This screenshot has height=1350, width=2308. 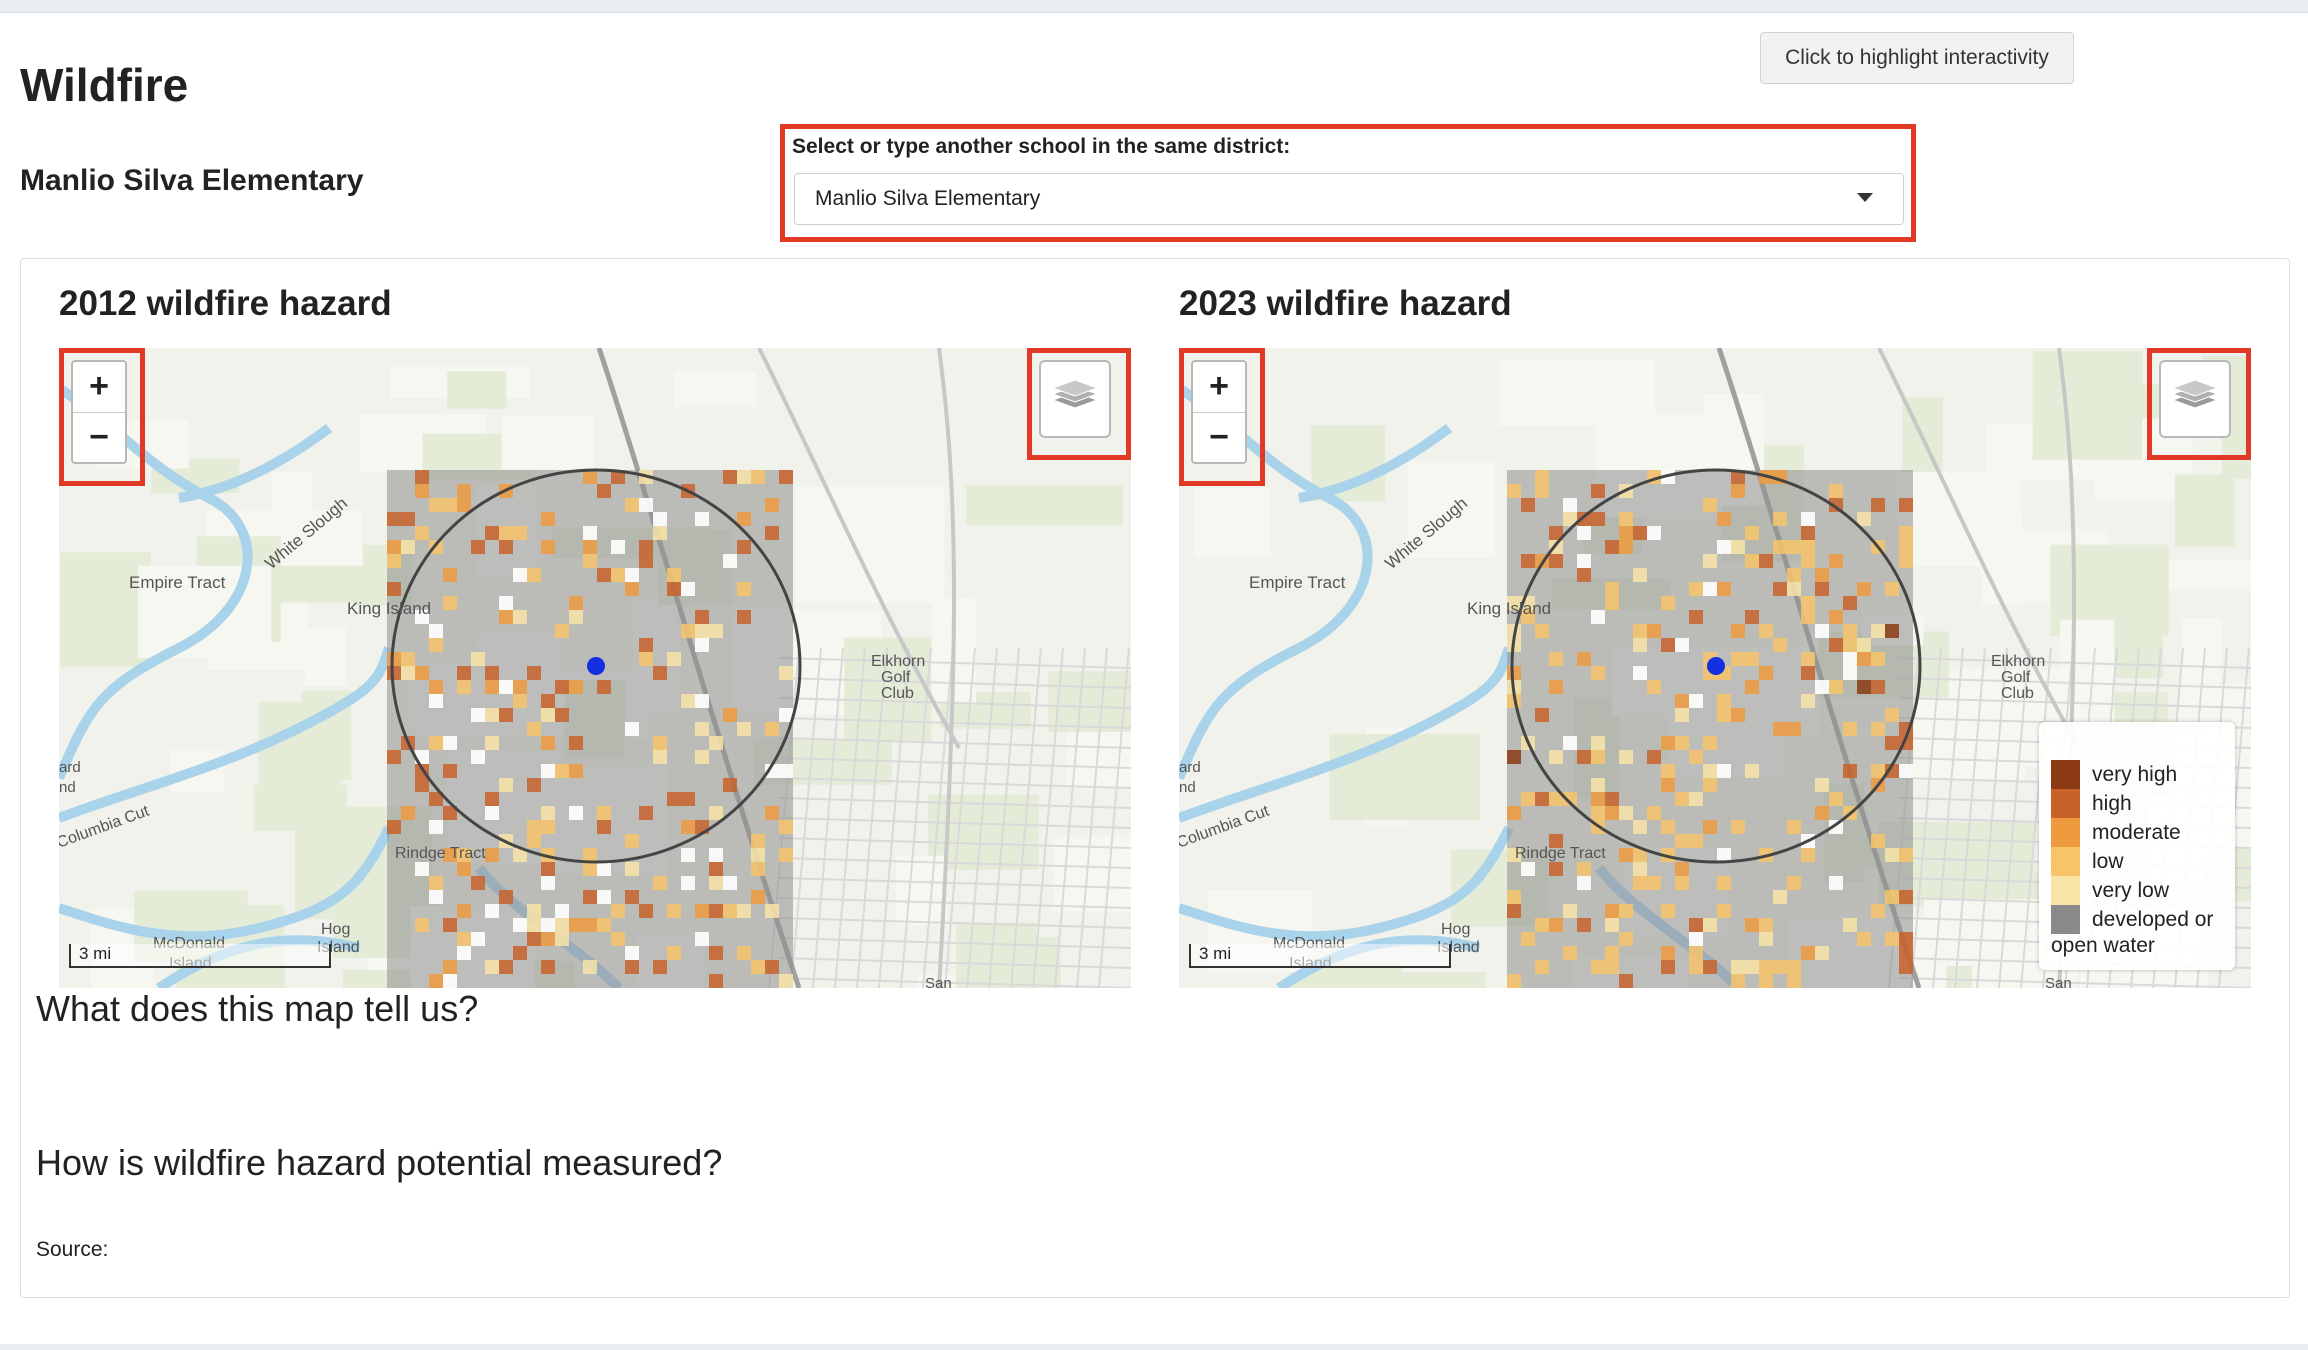 I want to click on zoom-control: + −, so click(x=1219, y=412).